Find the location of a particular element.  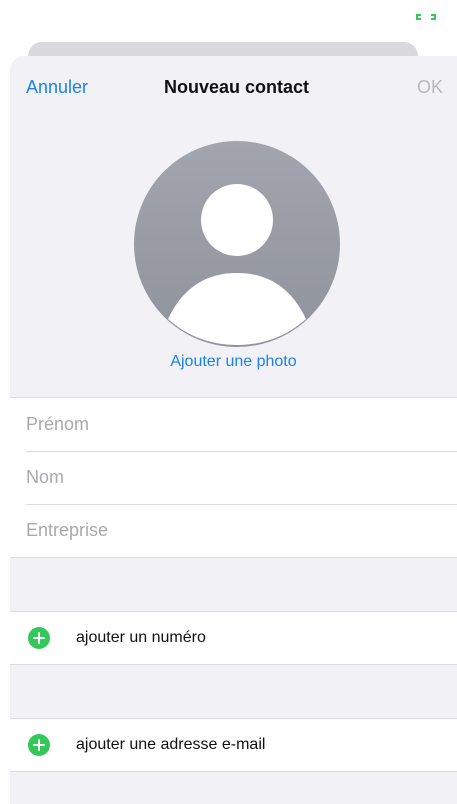

avatar is located at coordinates (237, 244).